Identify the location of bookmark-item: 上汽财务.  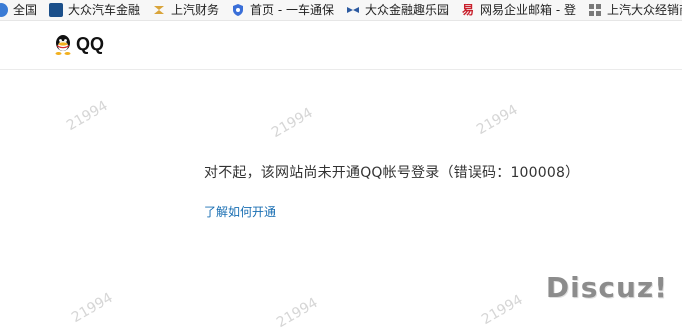
(185, 10).